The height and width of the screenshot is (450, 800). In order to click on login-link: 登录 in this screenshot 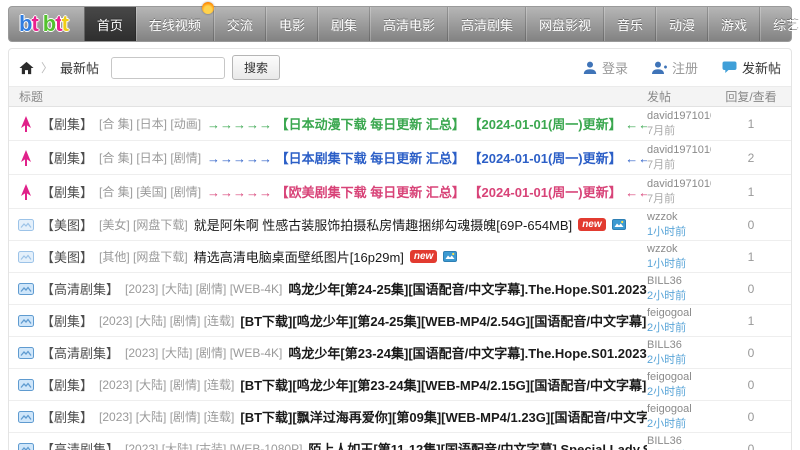, I will do `click(605, 67)`.